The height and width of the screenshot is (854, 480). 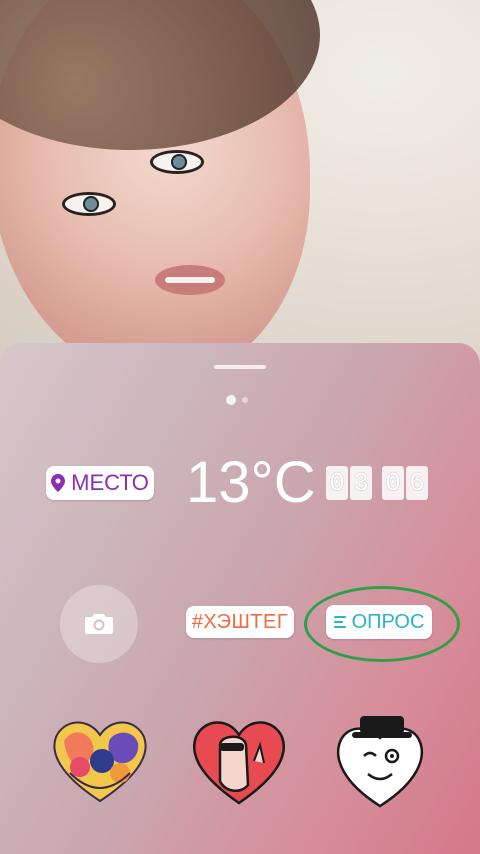 I want to click on clock-digit: 3, so click(x=361, y=483).